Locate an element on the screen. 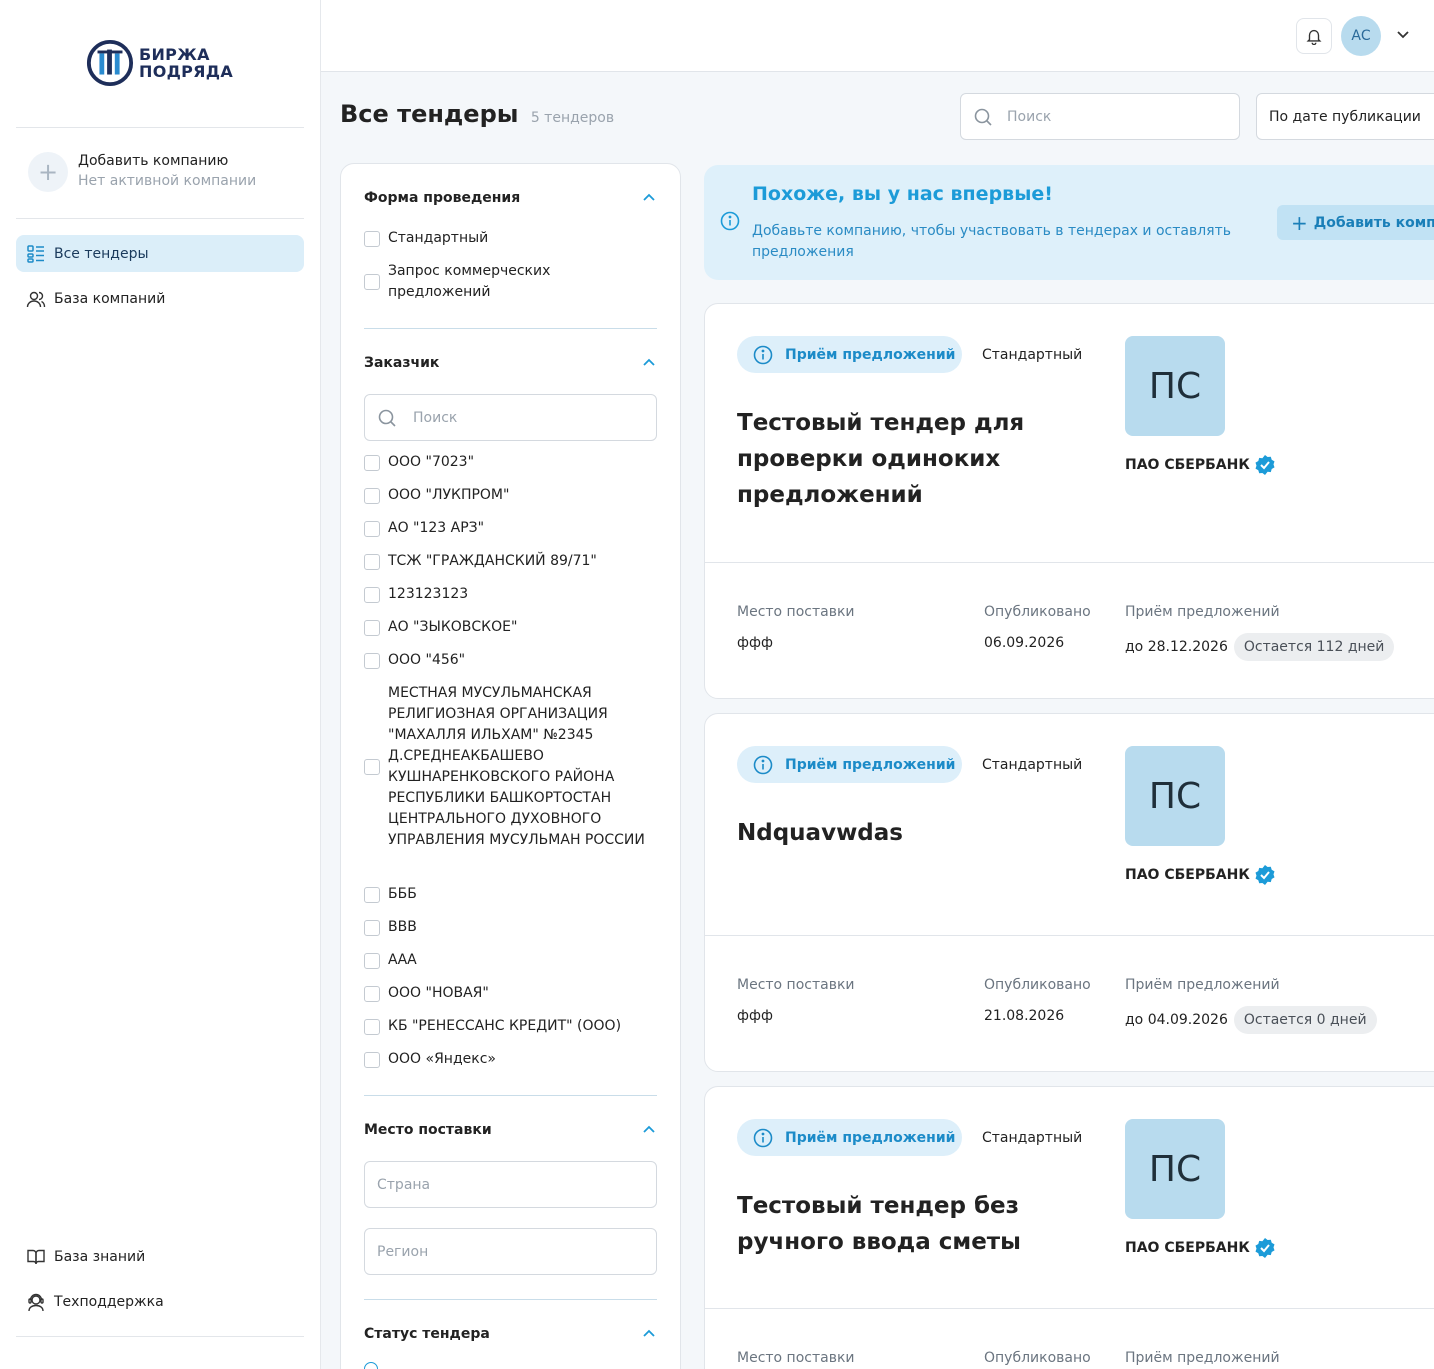  page-title-text: Все тендеры is located at coordinates (429, 114).